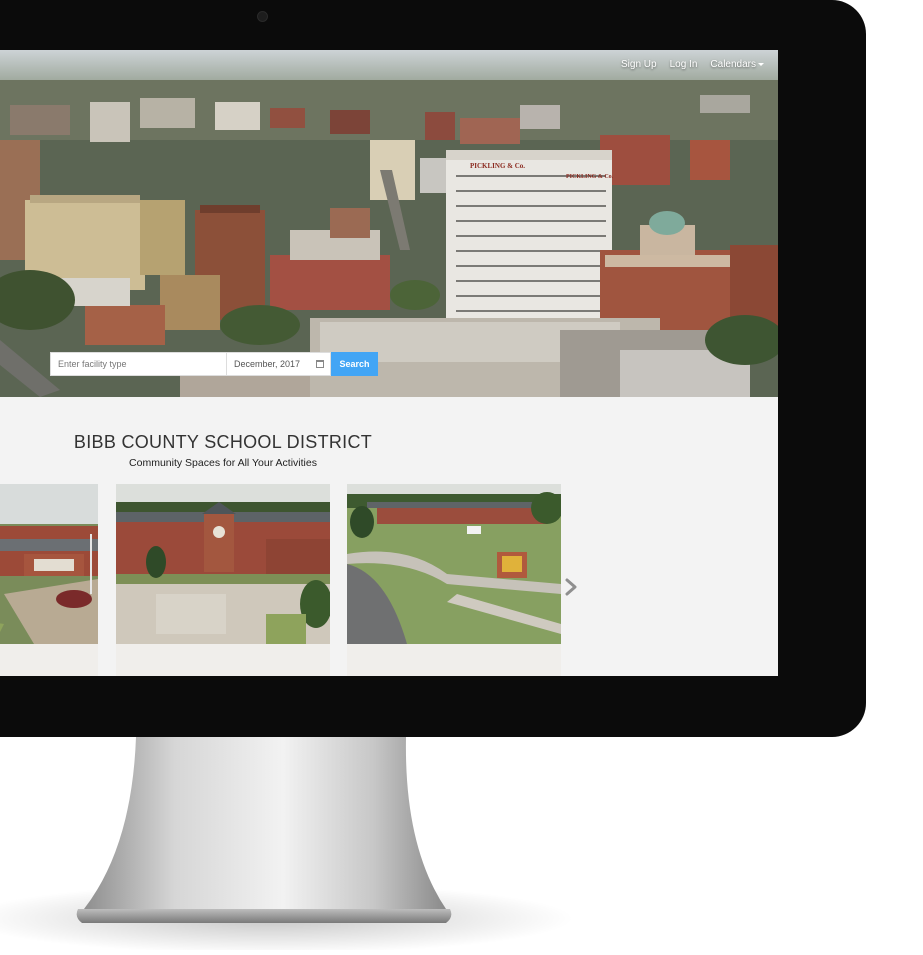 Image resolution: width=923 pixels, height=955 pixels. I want to click on date-value: December, 2017, so click(267, 364).